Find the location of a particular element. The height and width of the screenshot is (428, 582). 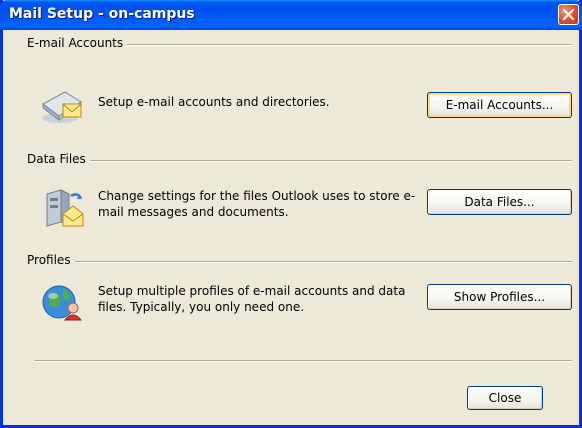

close-button: Close is located at coordinates (505, 398).